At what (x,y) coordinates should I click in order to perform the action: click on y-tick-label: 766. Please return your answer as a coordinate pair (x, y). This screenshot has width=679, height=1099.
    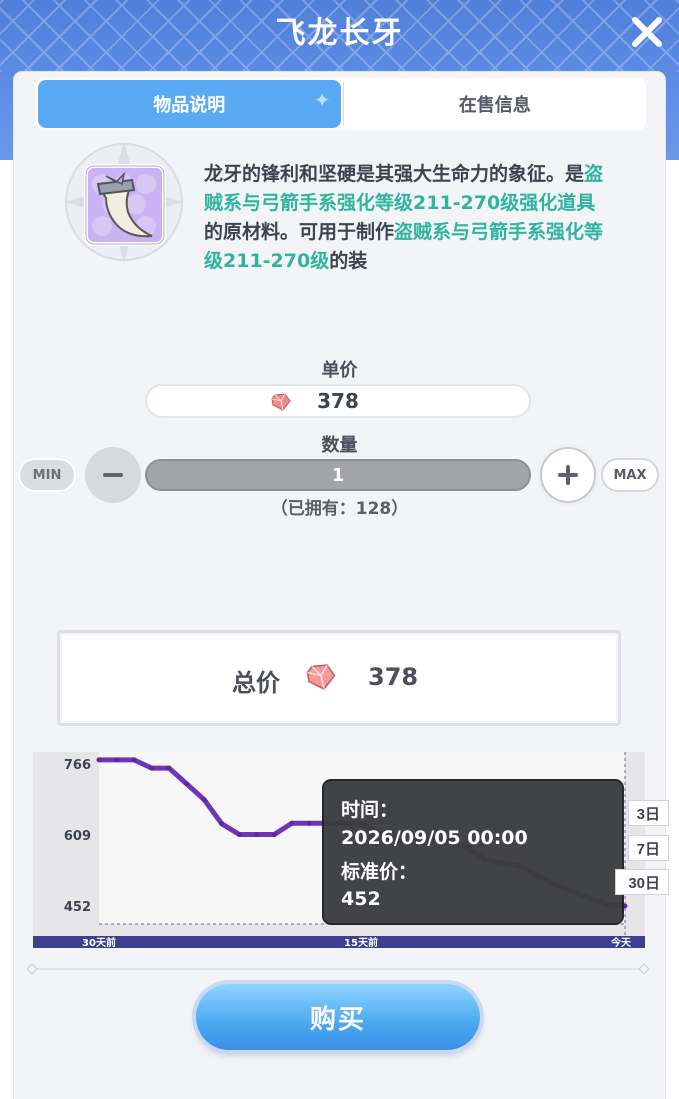
    Looking at the image, I should click on (77, 765).